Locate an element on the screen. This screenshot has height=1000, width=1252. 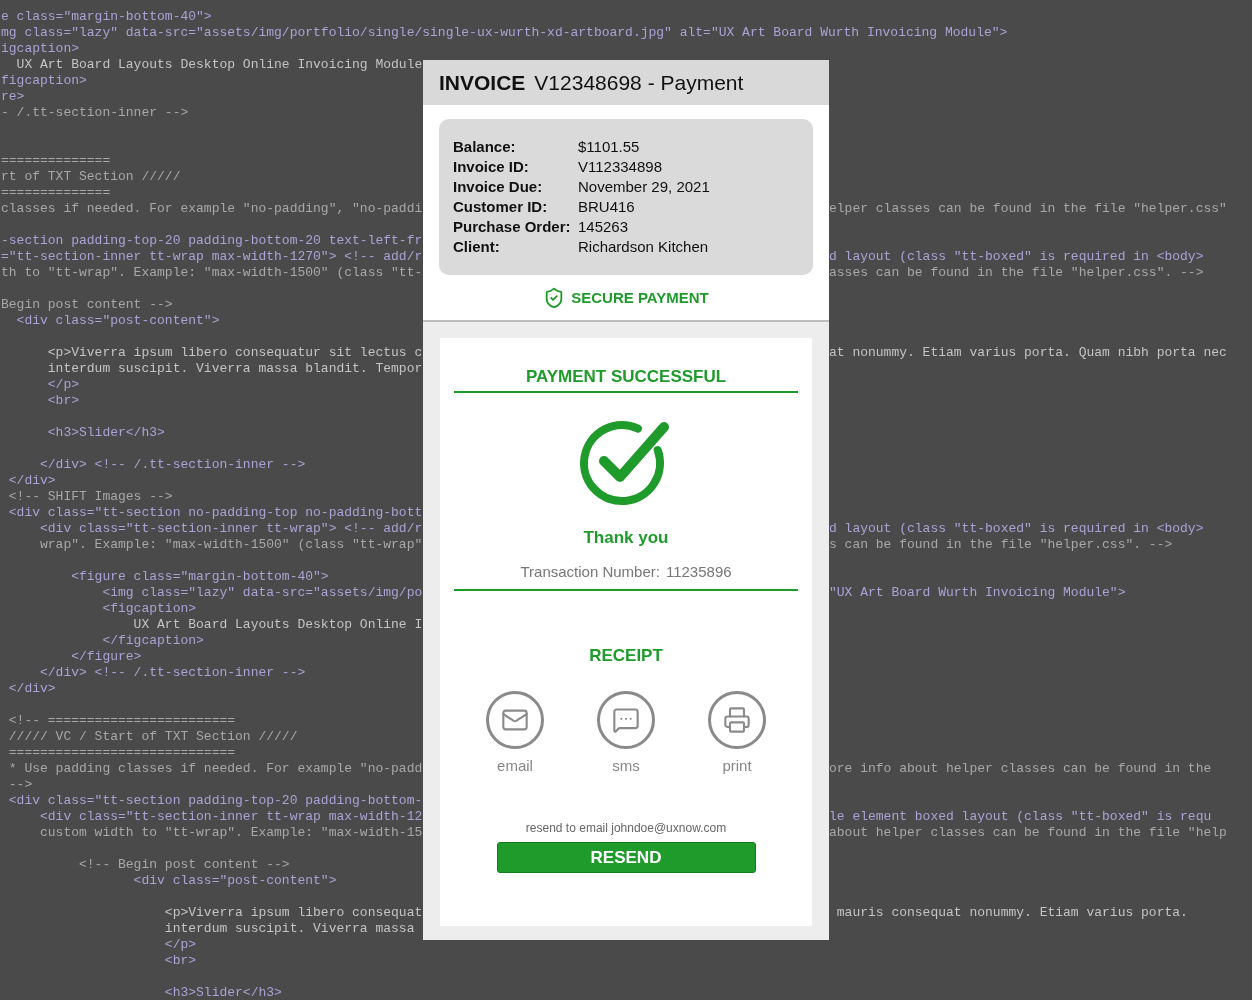
code-line: </figure> is located at coordinates (106, 656).